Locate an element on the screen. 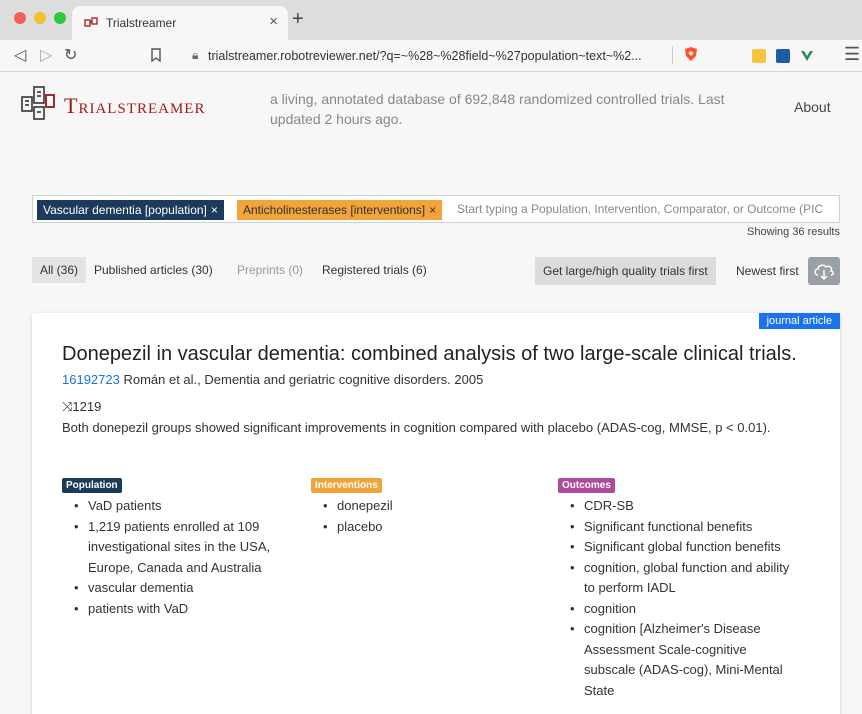 The height and width of the screenshot is (714, 862). bookmark-icon is located at coordinates (156, 55).